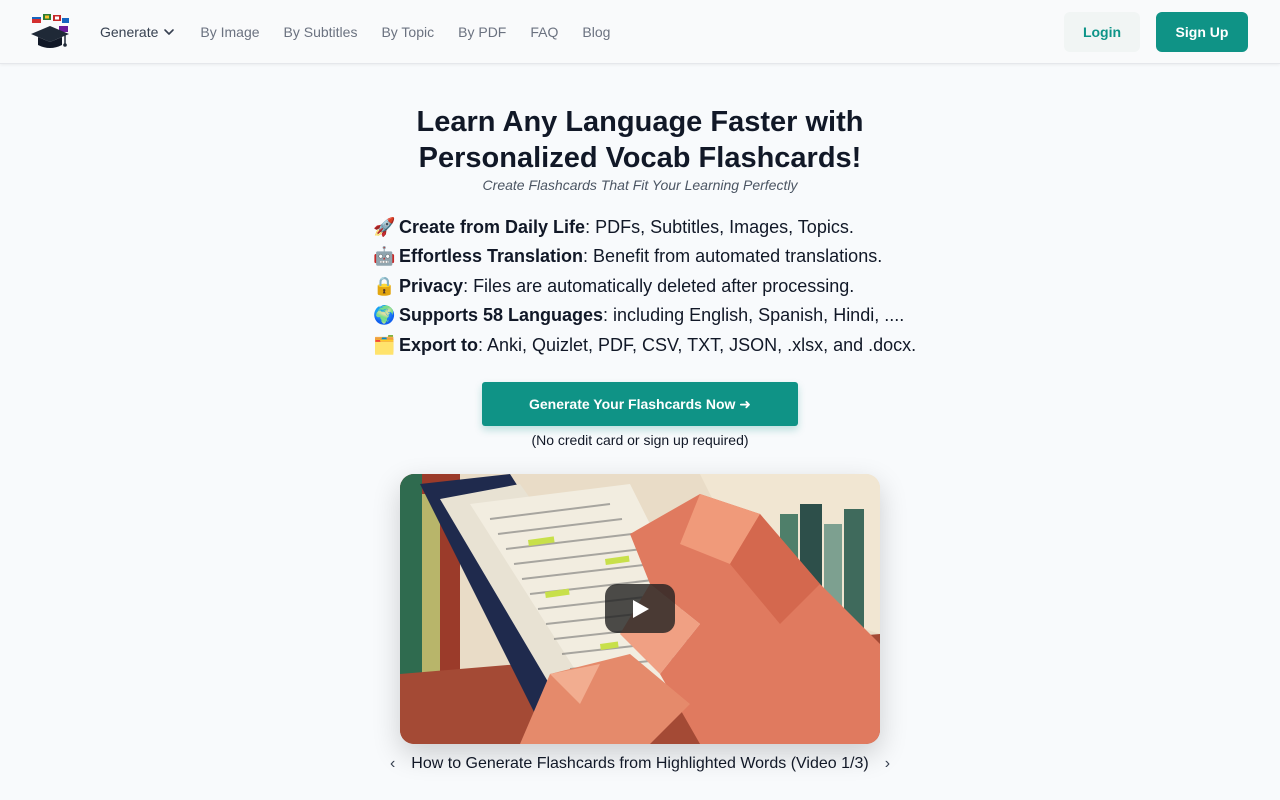 The width and height of the screenshot is (1280, 800). I want to click on generate-flashcards-button: Generate Your Flashcards Now ➜, so click(640, 404).